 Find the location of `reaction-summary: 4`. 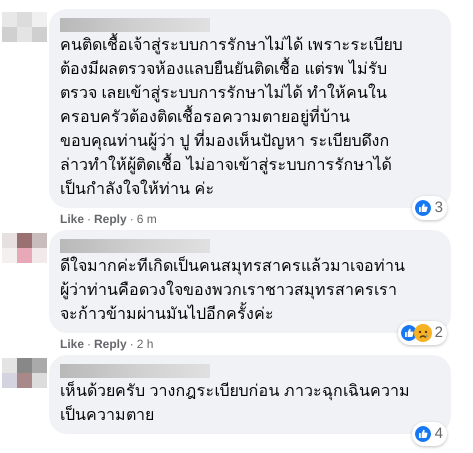

reaction-summary: 4 is located at coordinates (429, 434).